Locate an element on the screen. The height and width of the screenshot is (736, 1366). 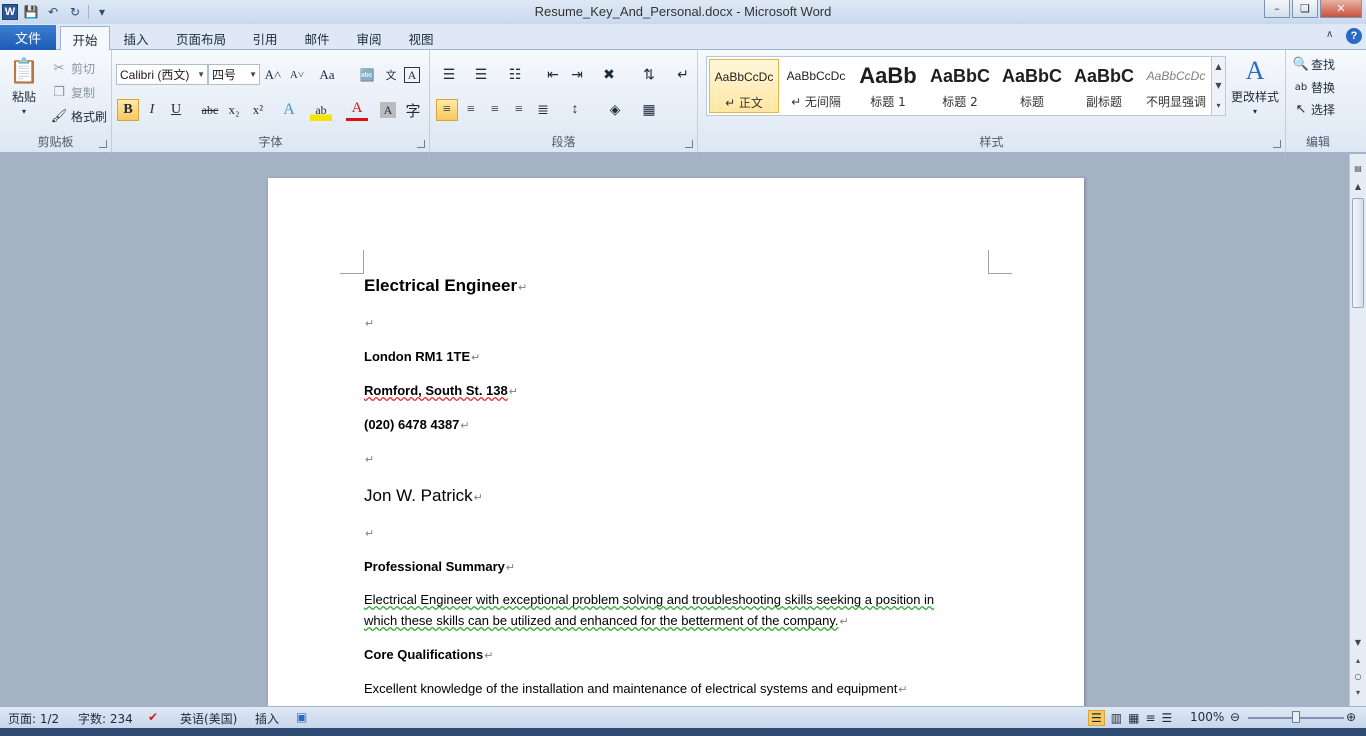
status-language: 英语(美国) is located at coordinates (208, 718).